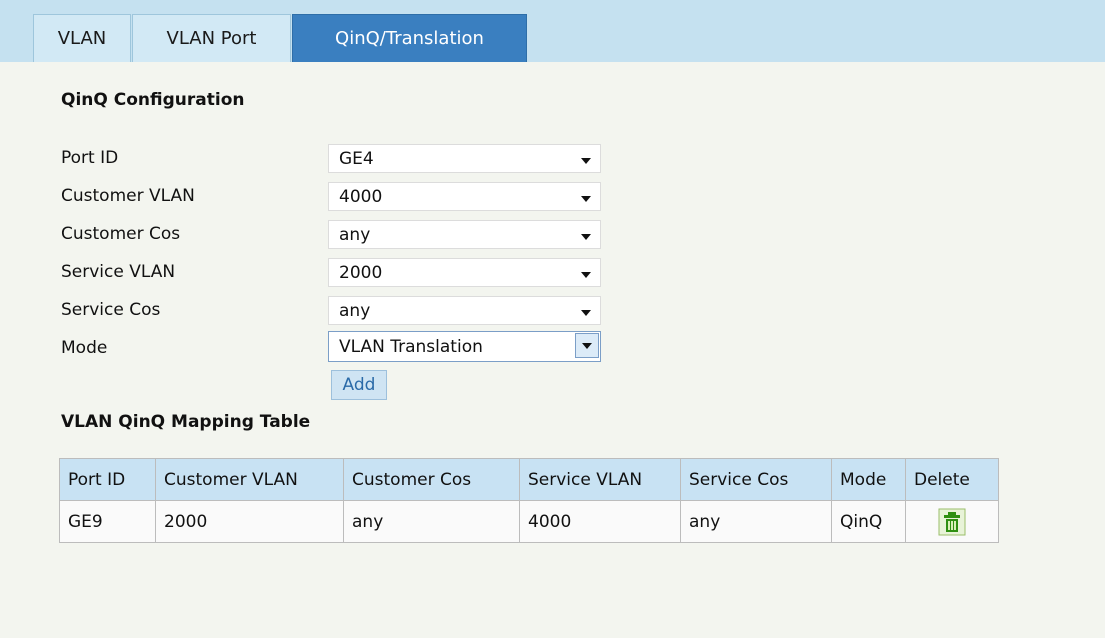 The width and height of the screenshot is (1105, 638). What do you see at coordinates (409, 38) in the screenshot?
I see `tab-qinq-translation: QinQ/Translation` at bounding box center [409, 38].